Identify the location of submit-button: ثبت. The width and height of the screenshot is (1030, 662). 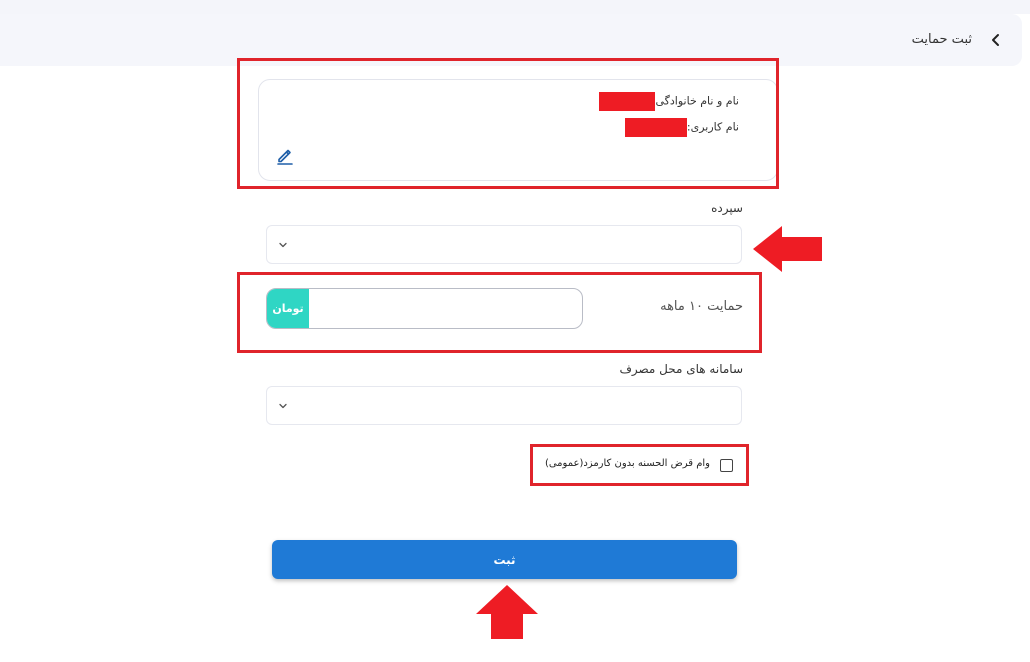
(504, 559).